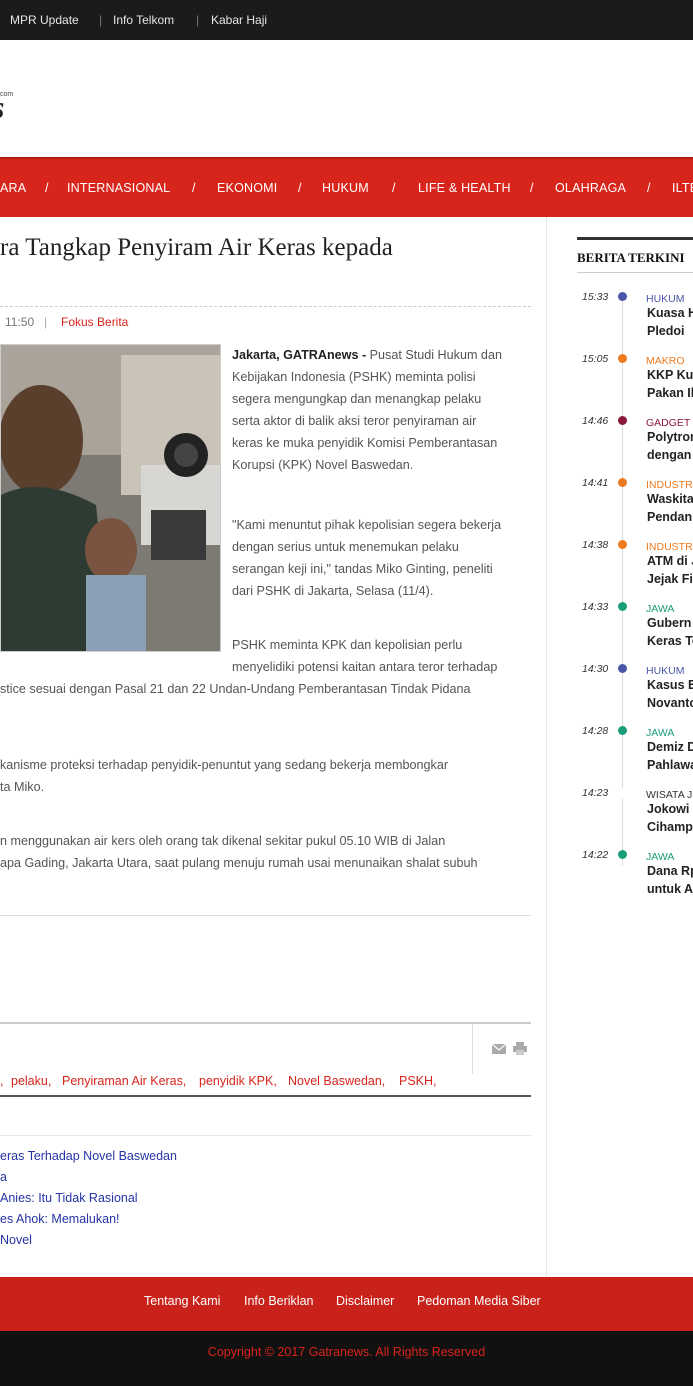 This screenshot has width=693, height=1386. I want to click on news-item: 14:30 HUKUM Kasus E Novanto, so click(346, 694).